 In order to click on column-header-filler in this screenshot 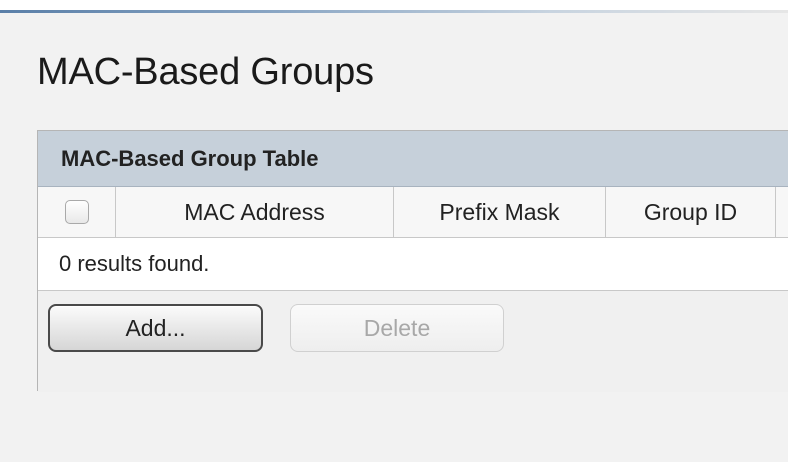, I will do `click(782, 212)`.